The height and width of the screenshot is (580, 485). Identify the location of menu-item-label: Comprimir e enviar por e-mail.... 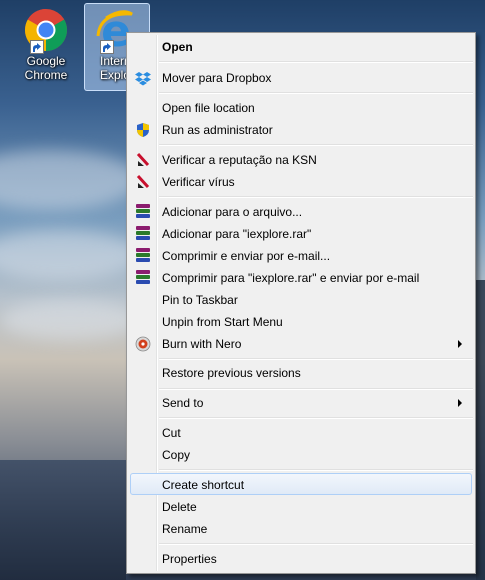
(246, 256).